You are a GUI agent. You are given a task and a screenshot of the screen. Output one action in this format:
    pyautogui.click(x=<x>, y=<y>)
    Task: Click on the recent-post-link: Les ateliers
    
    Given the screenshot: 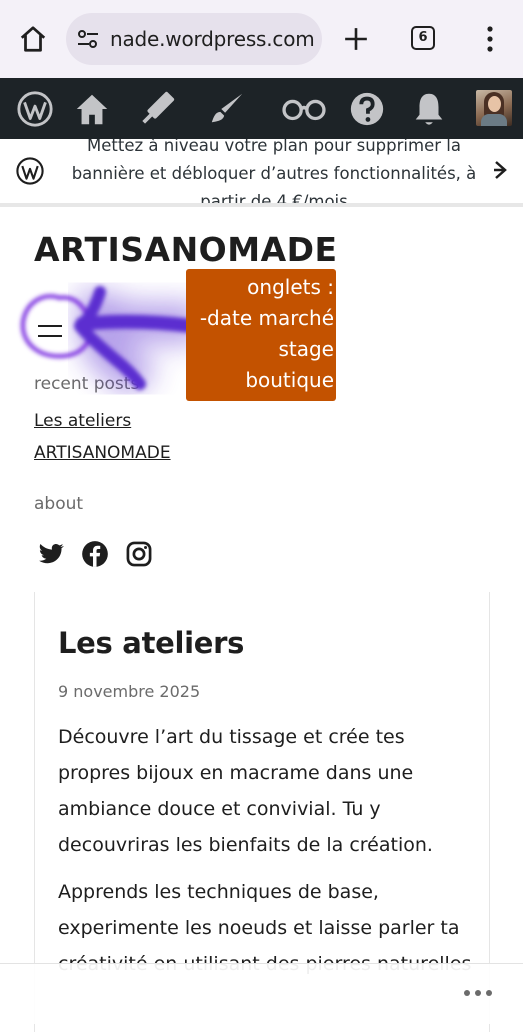 What is the action you would take?
    pyautogui.click(x=82, y=421)
    